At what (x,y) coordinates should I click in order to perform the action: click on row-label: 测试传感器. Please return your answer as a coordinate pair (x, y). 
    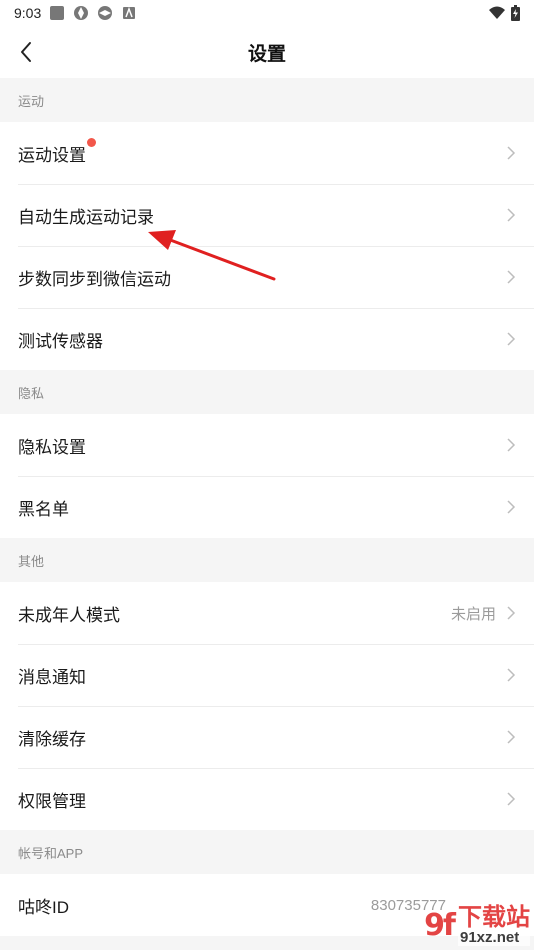
    Looking at the image, I should click on (60, 341).